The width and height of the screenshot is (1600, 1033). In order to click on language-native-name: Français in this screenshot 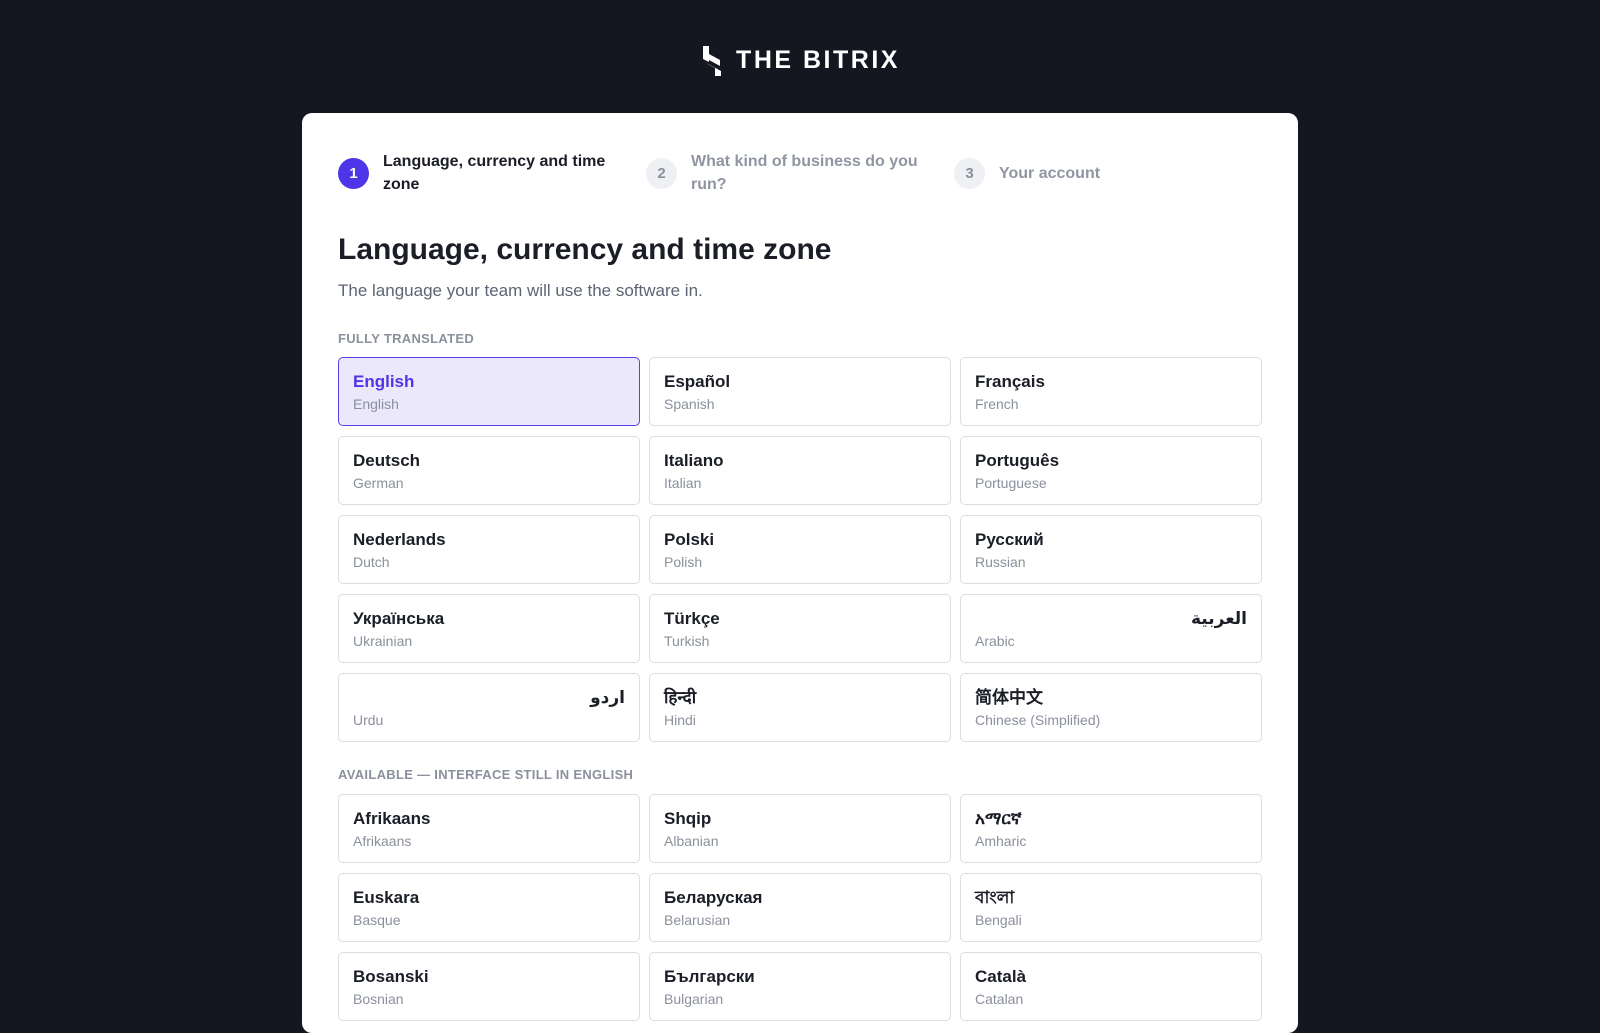, I will do `click(1010, 381)`.